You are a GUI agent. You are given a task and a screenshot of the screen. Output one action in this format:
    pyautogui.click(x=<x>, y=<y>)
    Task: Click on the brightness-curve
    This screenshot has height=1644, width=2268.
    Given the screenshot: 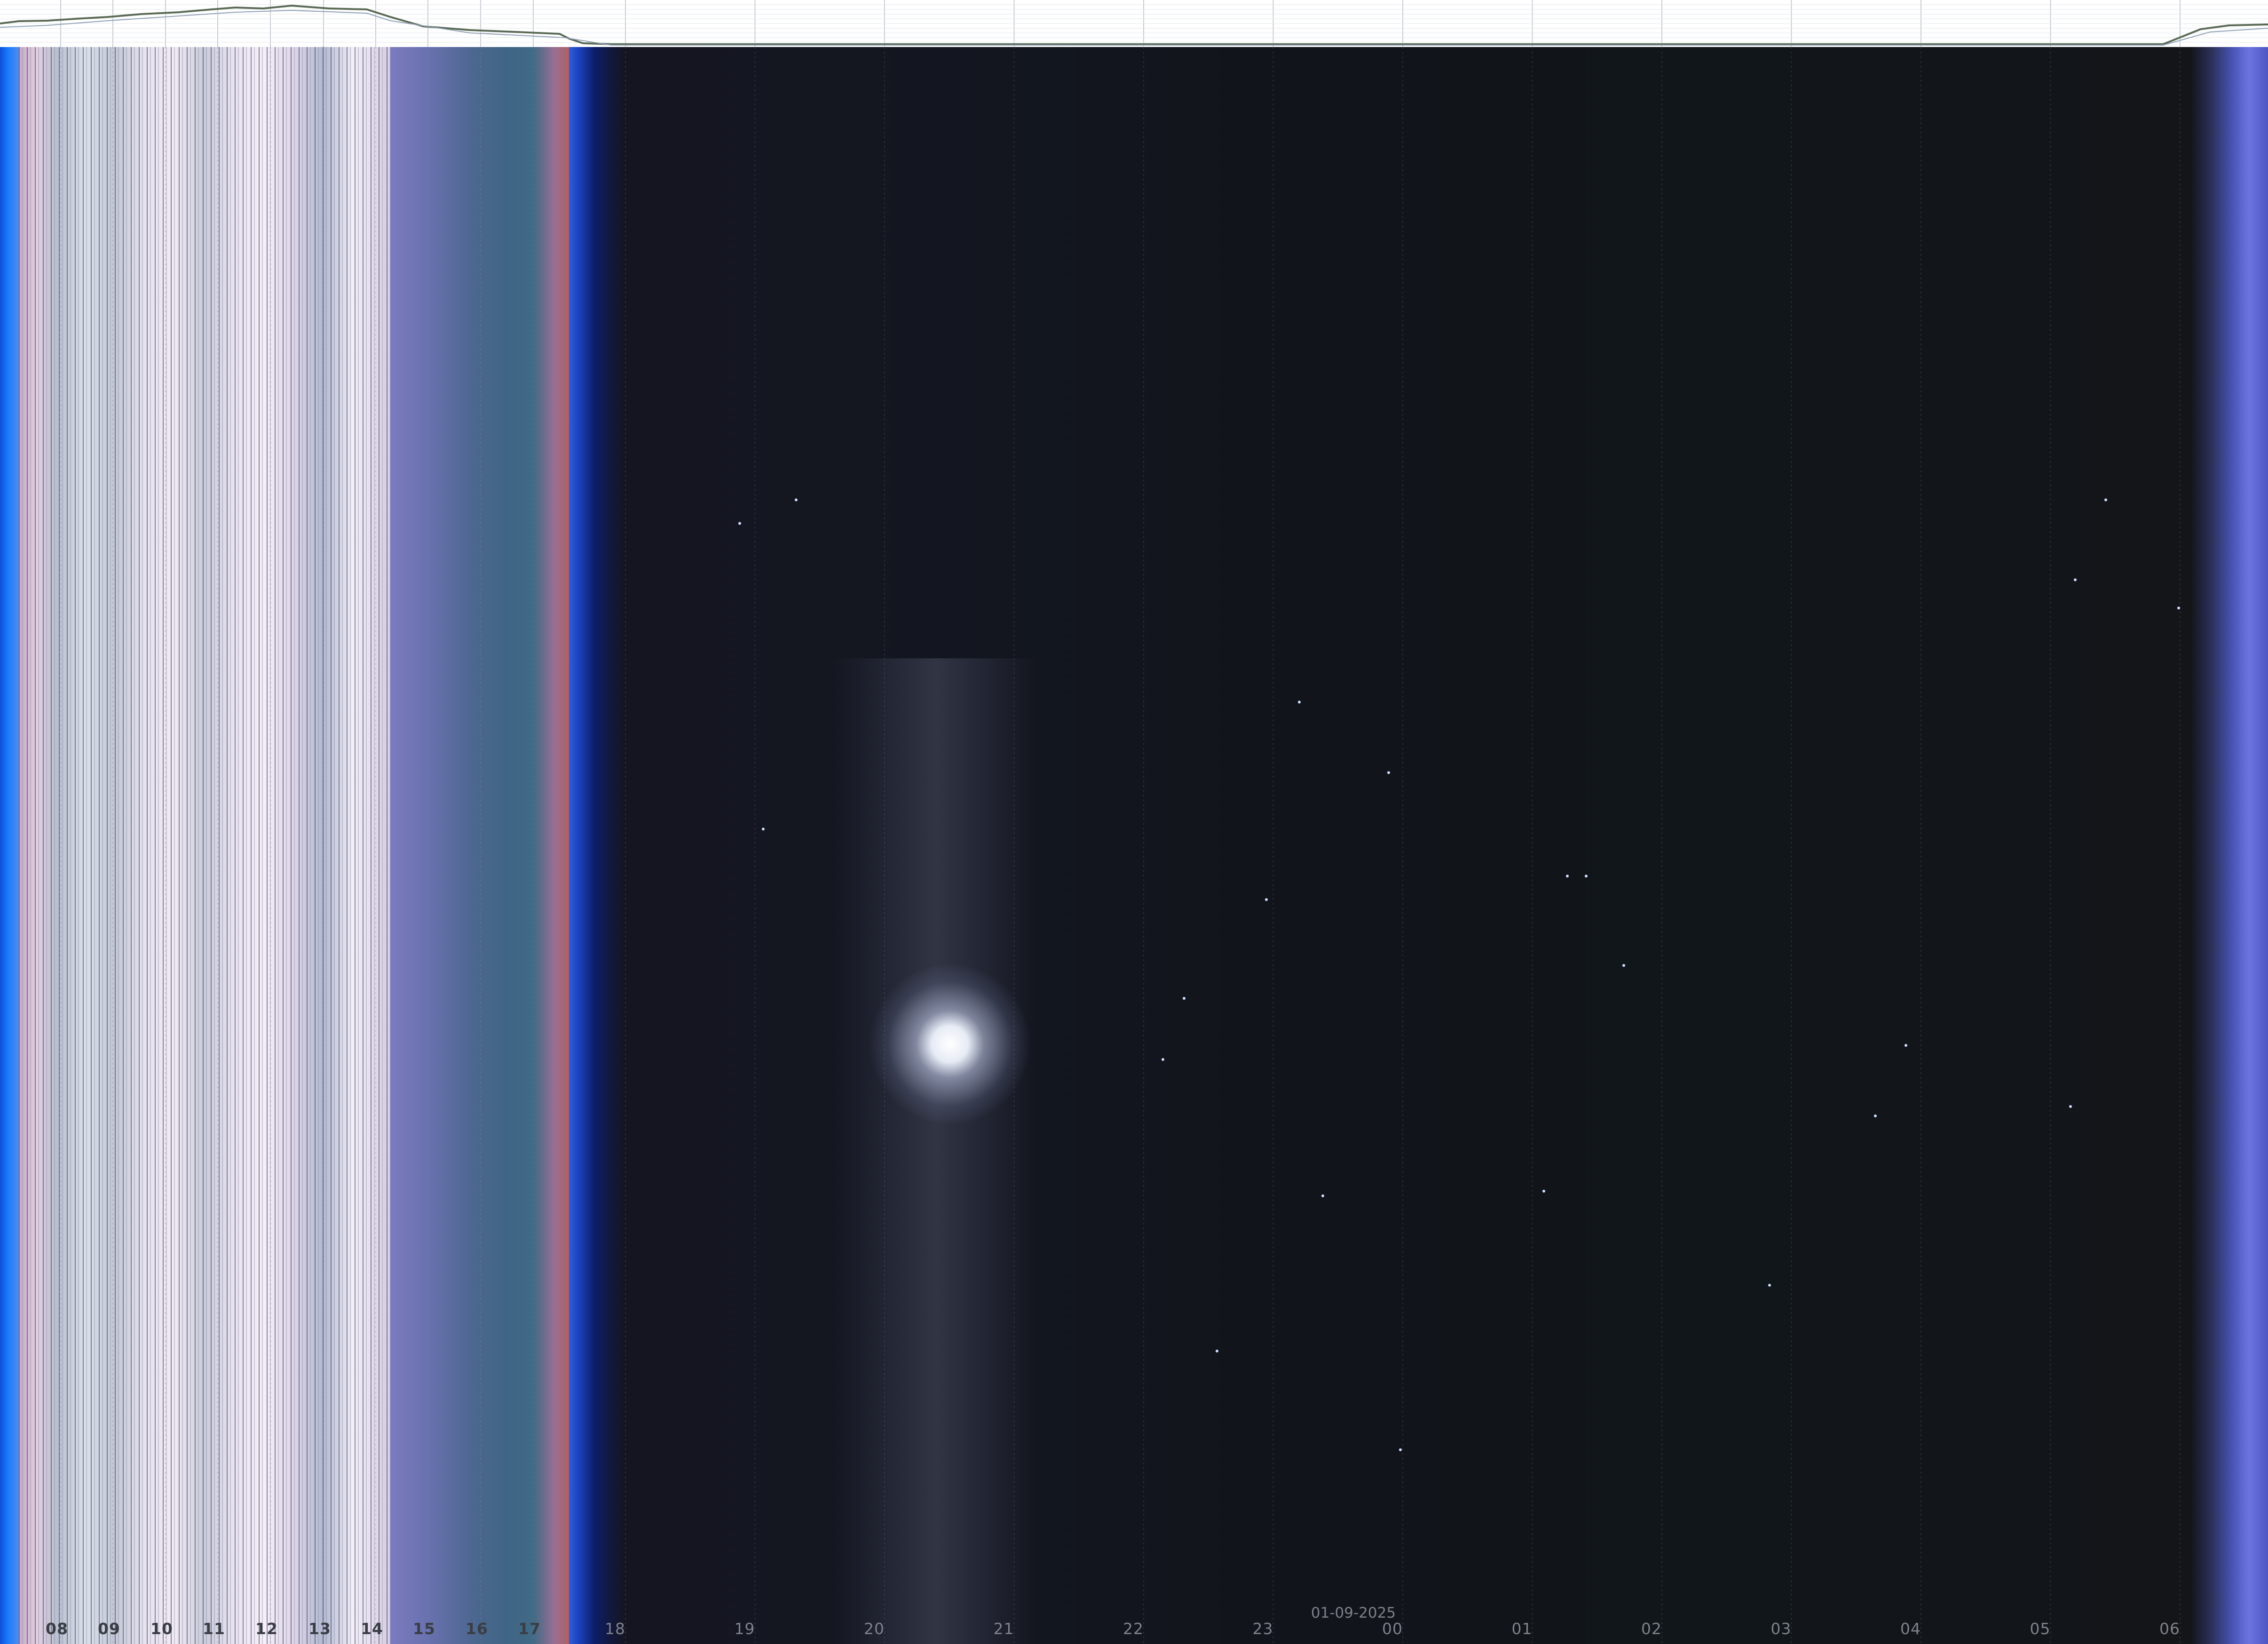 What is the action you would take?
    pyautogui.click(x=1134, y=24)
    